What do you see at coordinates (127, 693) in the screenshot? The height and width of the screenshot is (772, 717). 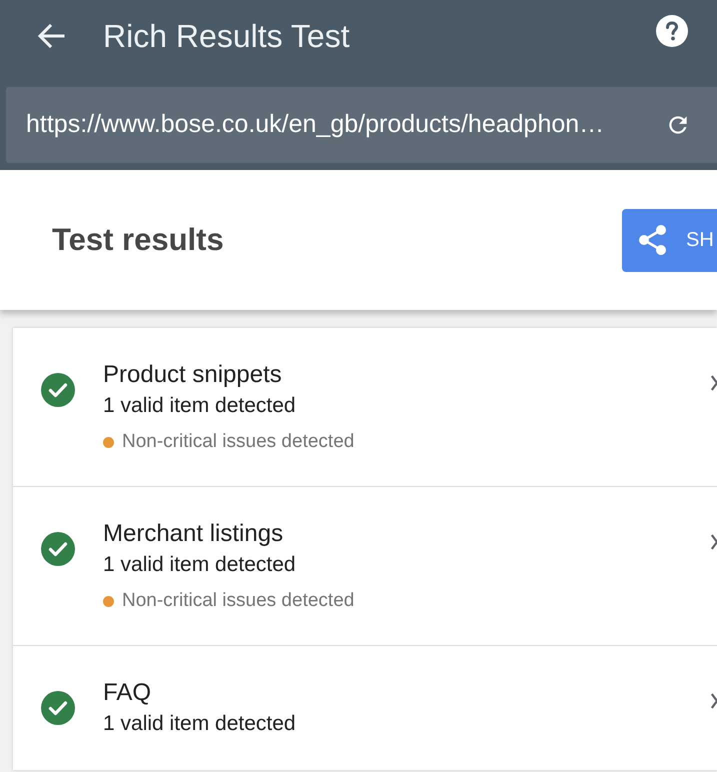 I see `result-title: FAQ` at bounding box center [127, 693].